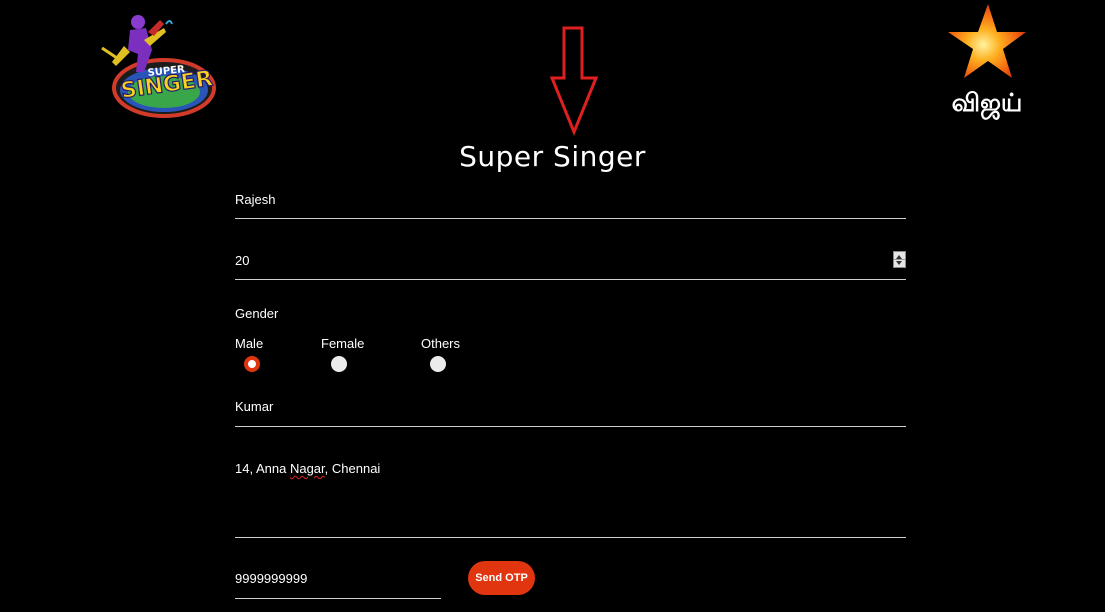  I want to click on gender-option-female: Female, so click(343, 354).